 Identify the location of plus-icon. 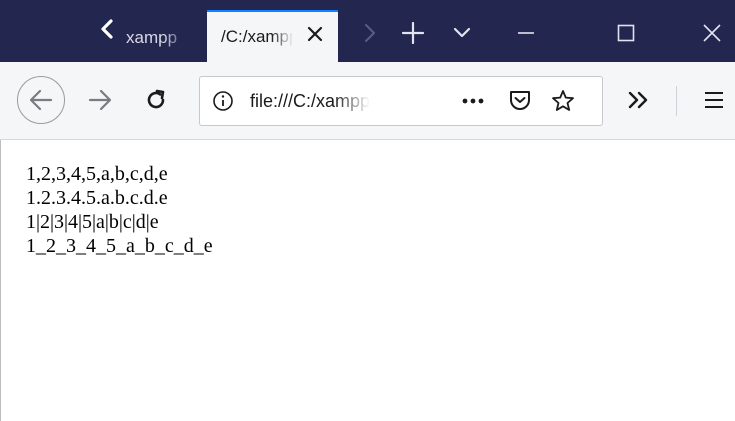
(413, 32).